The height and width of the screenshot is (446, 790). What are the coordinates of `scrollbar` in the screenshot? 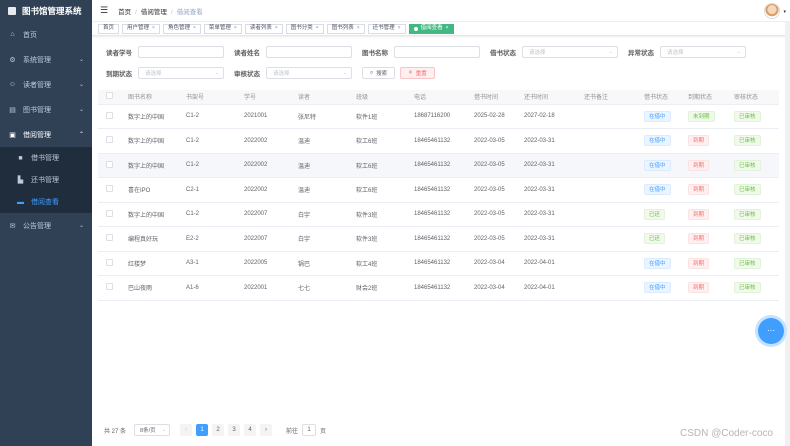 It's located at (787, 234).